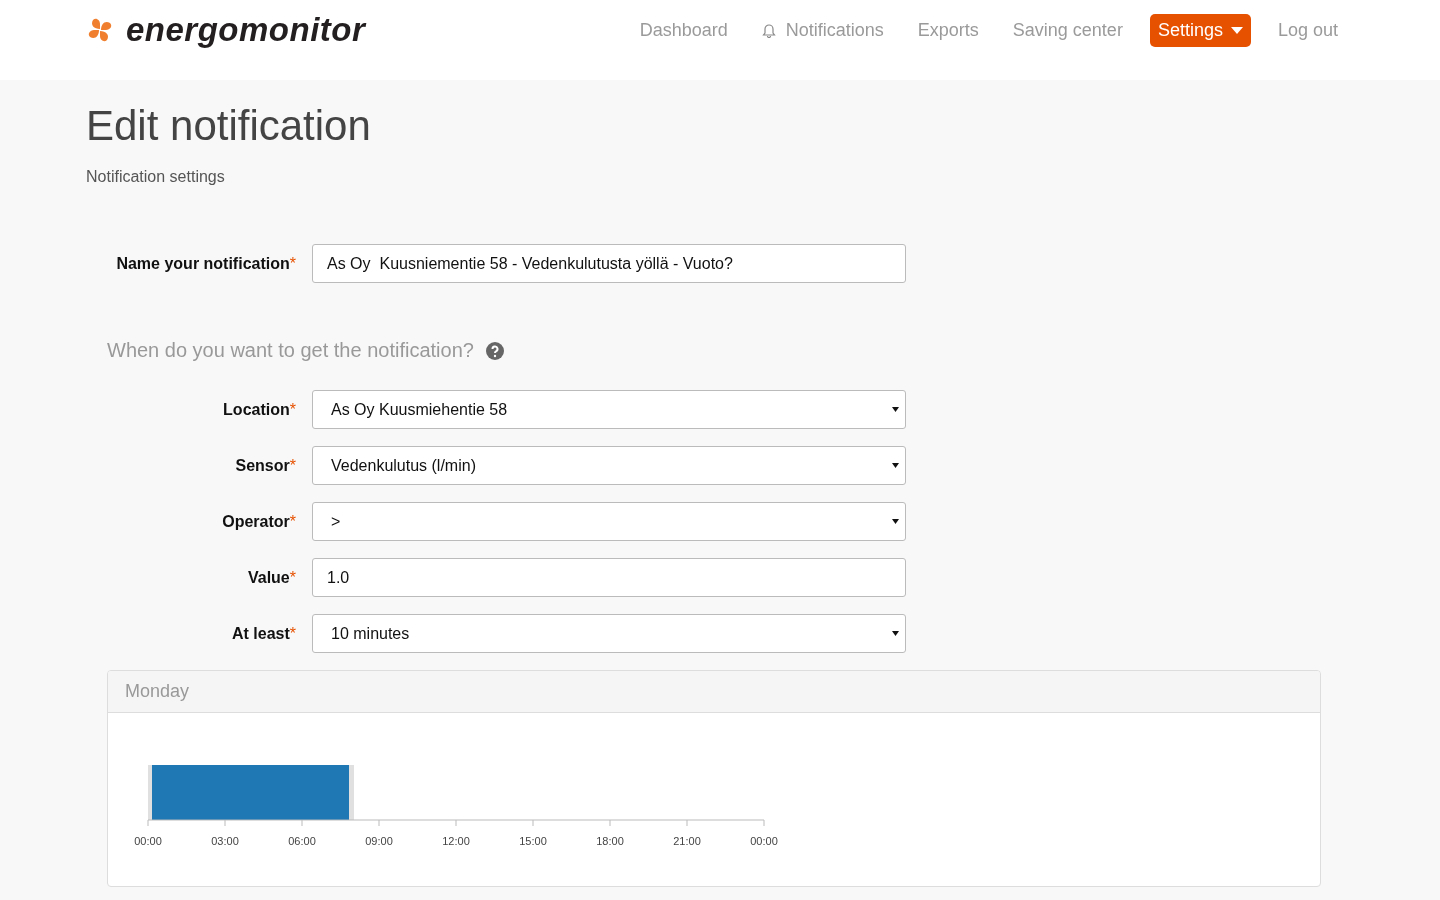  I want to click on page-subtitle: Notification settings, so click(156, 177).